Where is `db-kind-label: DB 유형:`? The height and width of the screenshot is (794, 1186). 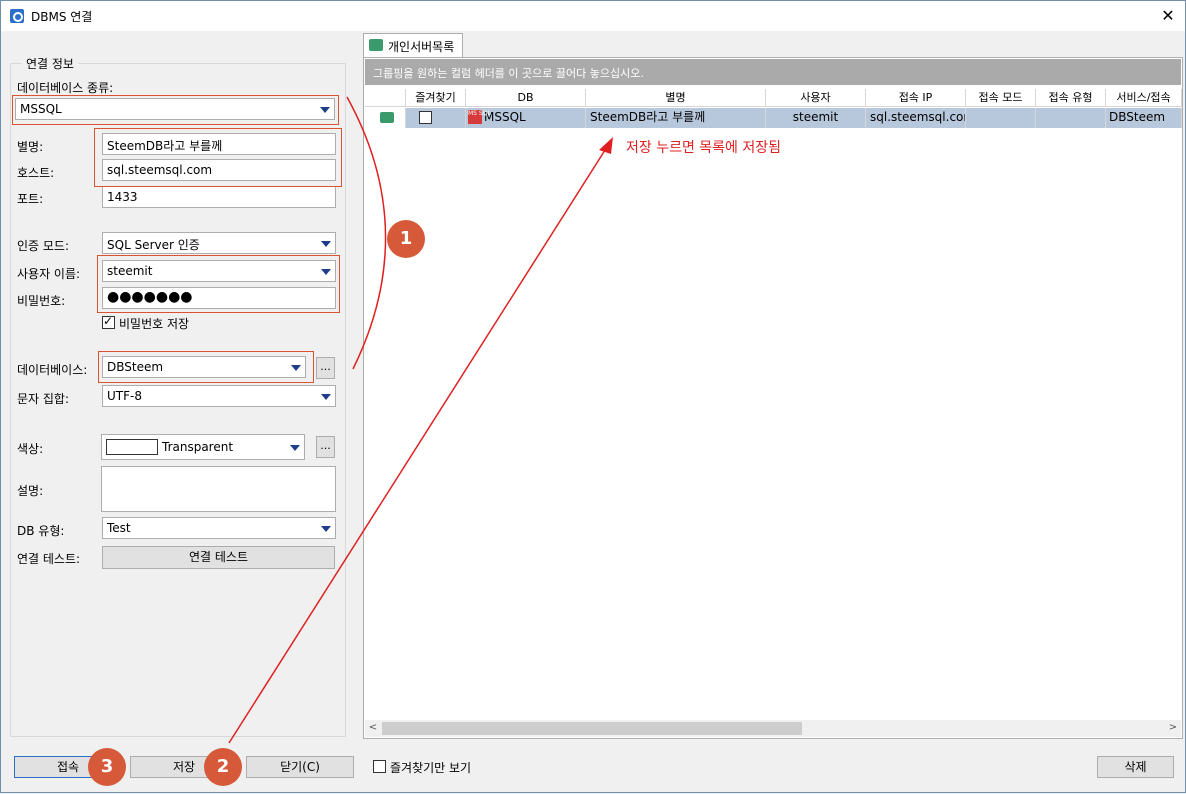 db-kind-label: DB 유형: is located at coordinates (41, 531).